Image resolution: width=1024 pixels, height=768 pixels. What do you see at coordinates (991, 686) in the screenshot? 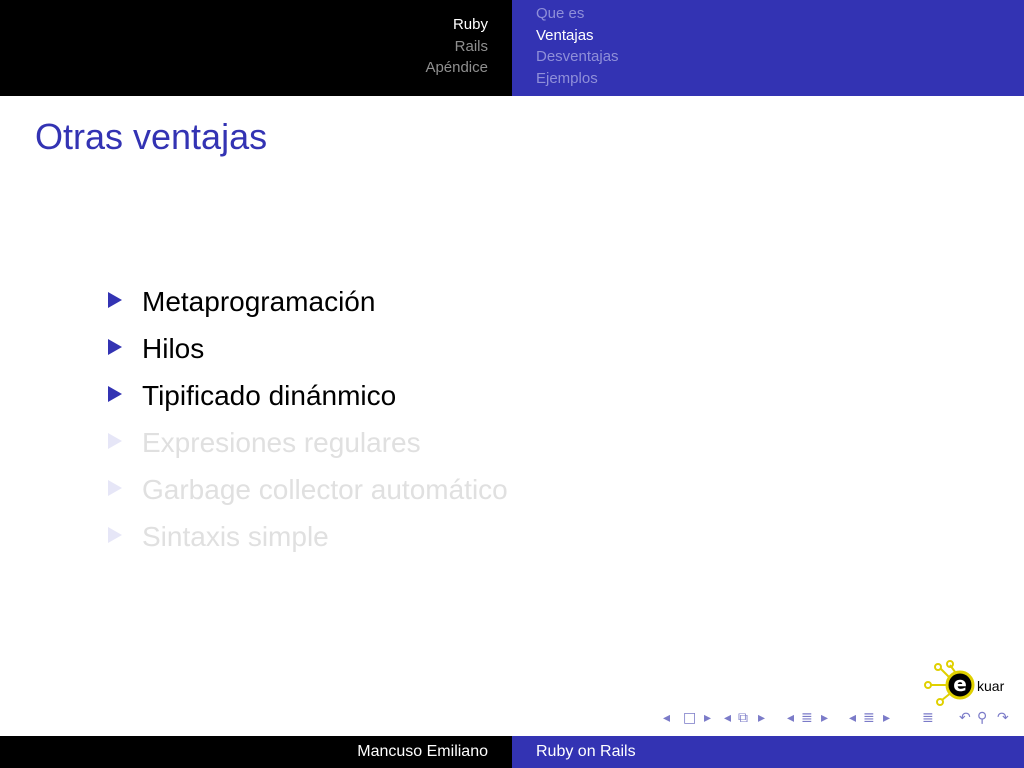
I see `logo-text: kuar` at bounding box center [991, 686].